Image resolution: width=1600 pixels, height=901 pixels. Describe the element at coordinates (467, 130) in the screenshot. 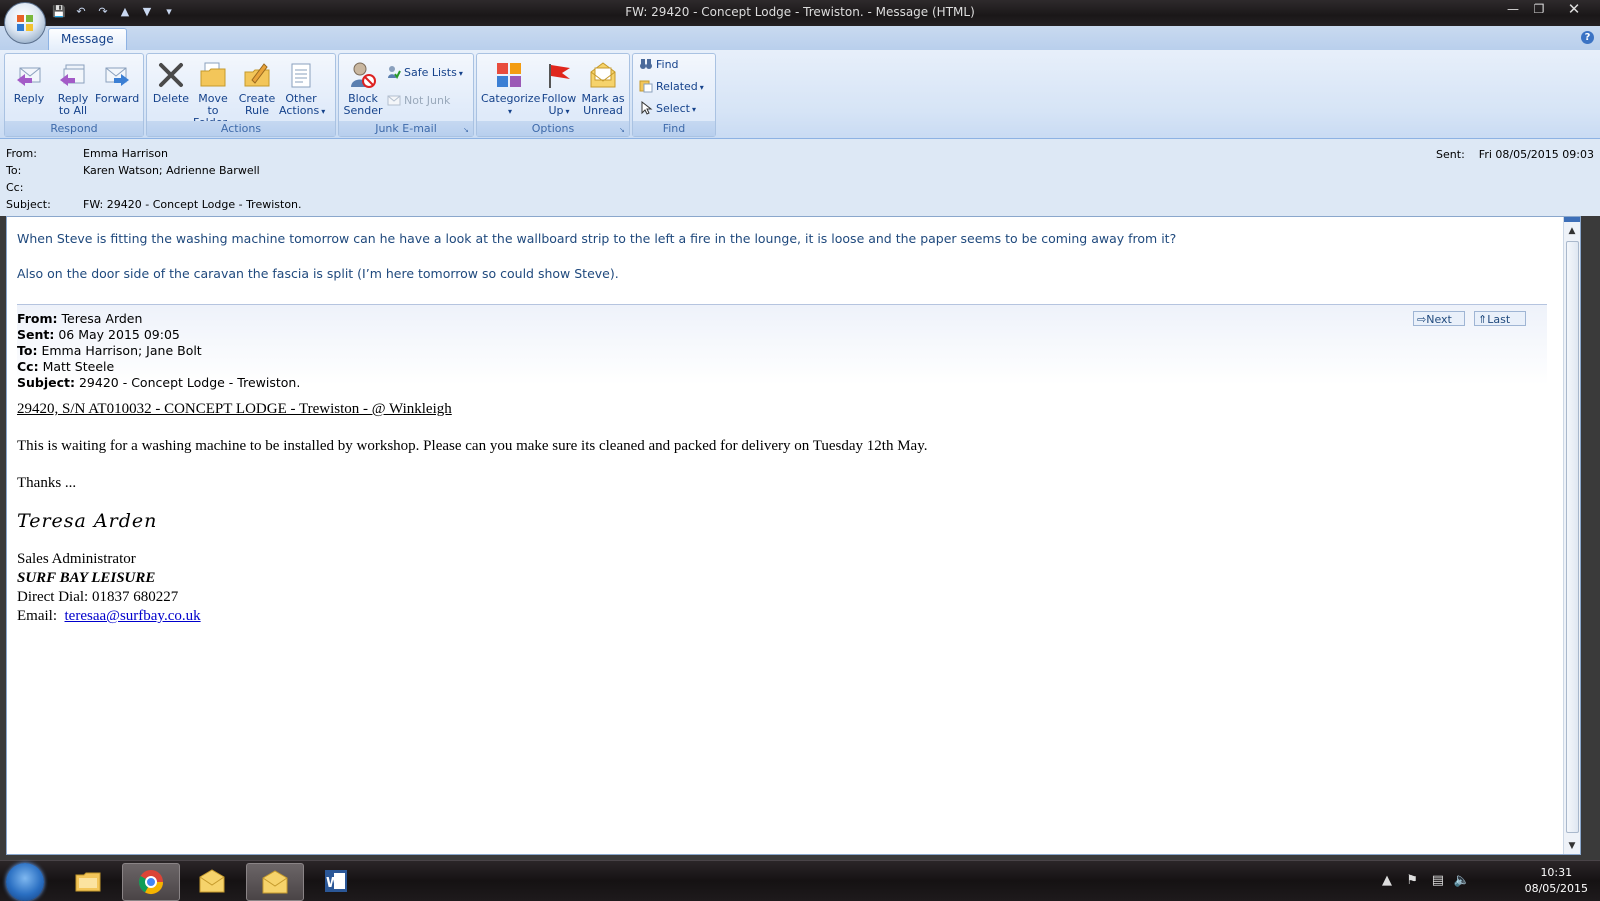

I see `junk-email-dialog-launcher: ↘` at that location.